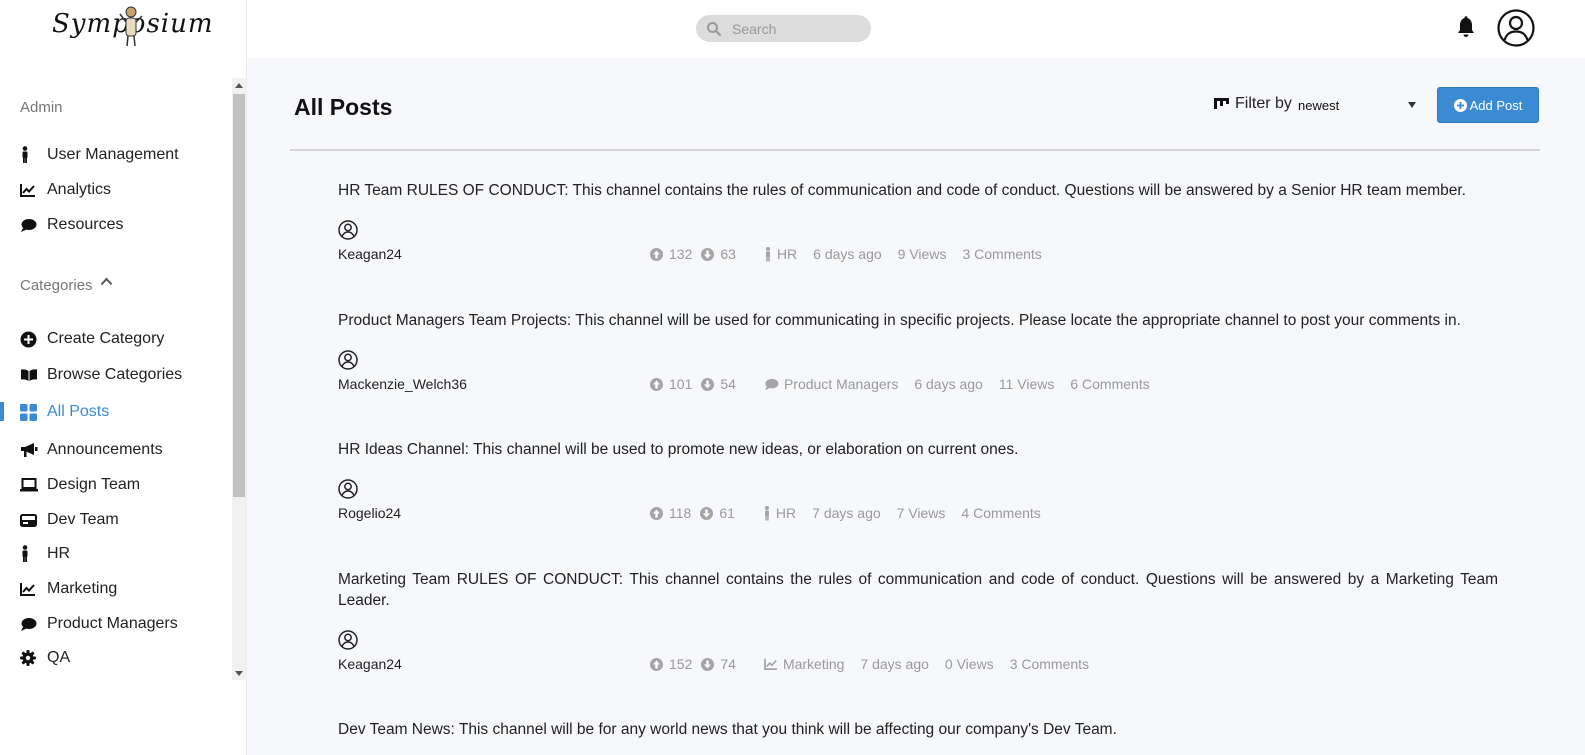  What do you see at coordinates (29, 450) in the screenshot?
I see `megaphone-icon` at bounding box center [29, 450].